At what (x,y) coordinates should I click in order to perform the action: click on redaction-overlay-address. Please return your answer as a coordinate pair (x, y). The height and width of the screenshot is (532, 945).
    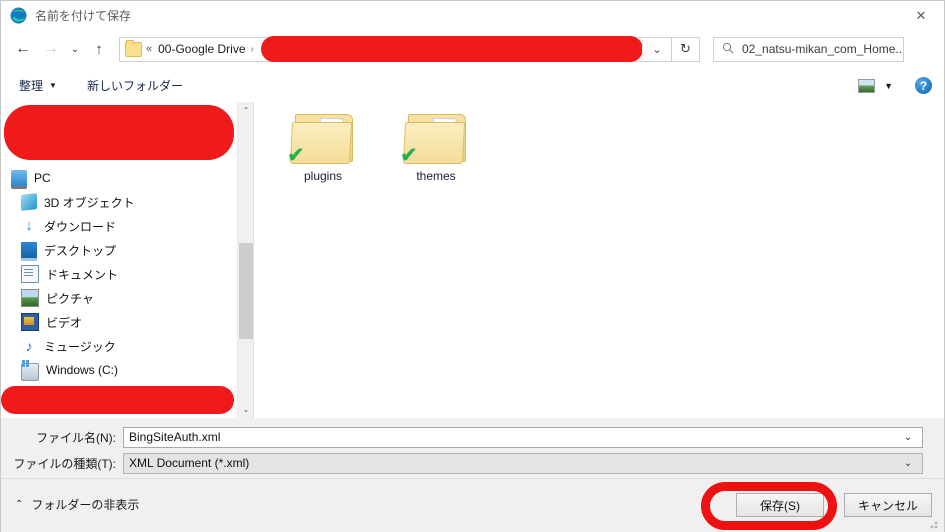
    Looking at the image, I should click on (451, 49).